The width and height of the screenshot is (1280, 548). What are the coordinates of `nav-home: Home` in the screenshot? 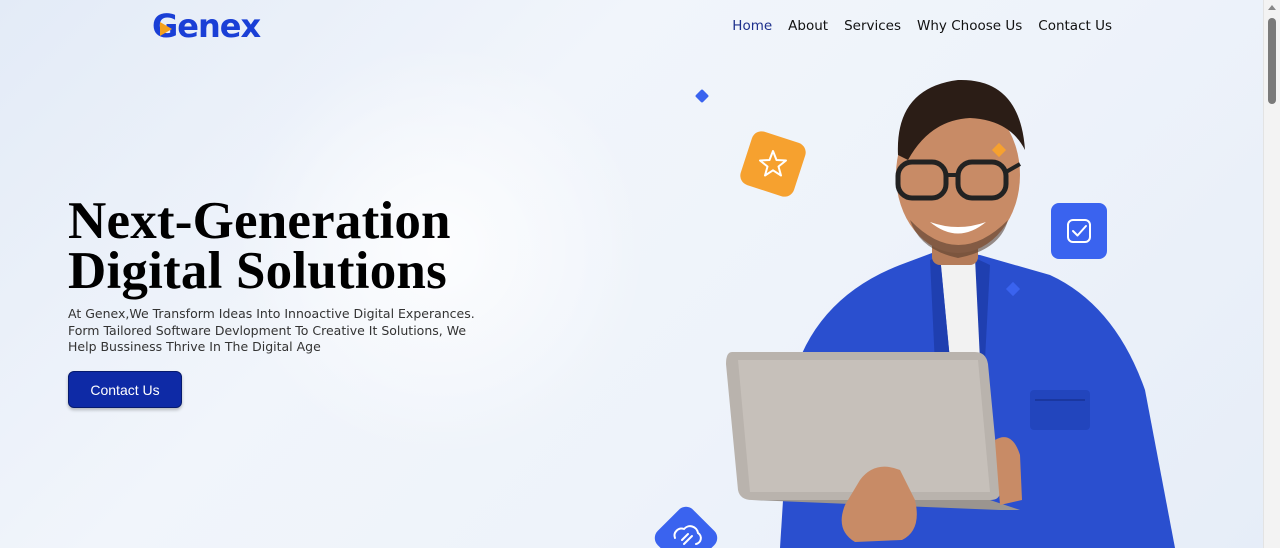 It's located at (752, 26).